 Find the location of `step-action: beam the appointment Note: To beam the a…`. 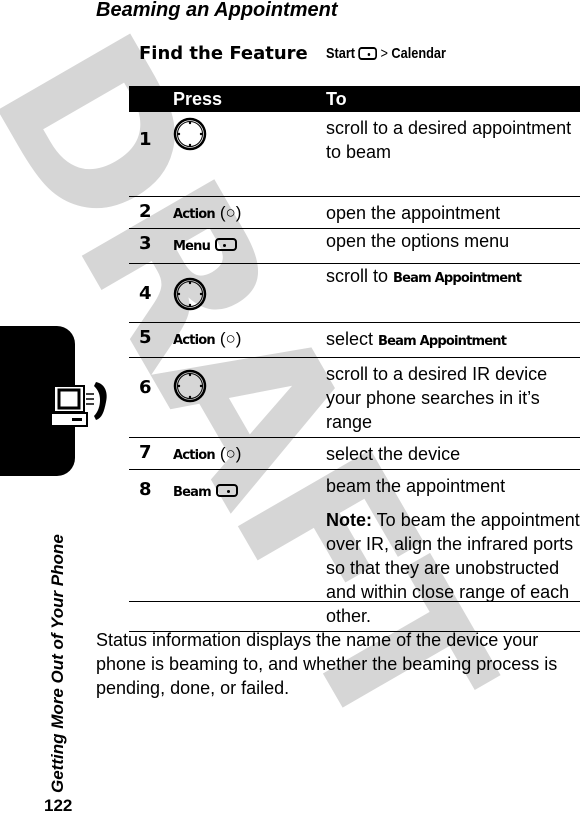

step-action: beam the appointment Note: To beam the a… is located at coordinates (453, 550).